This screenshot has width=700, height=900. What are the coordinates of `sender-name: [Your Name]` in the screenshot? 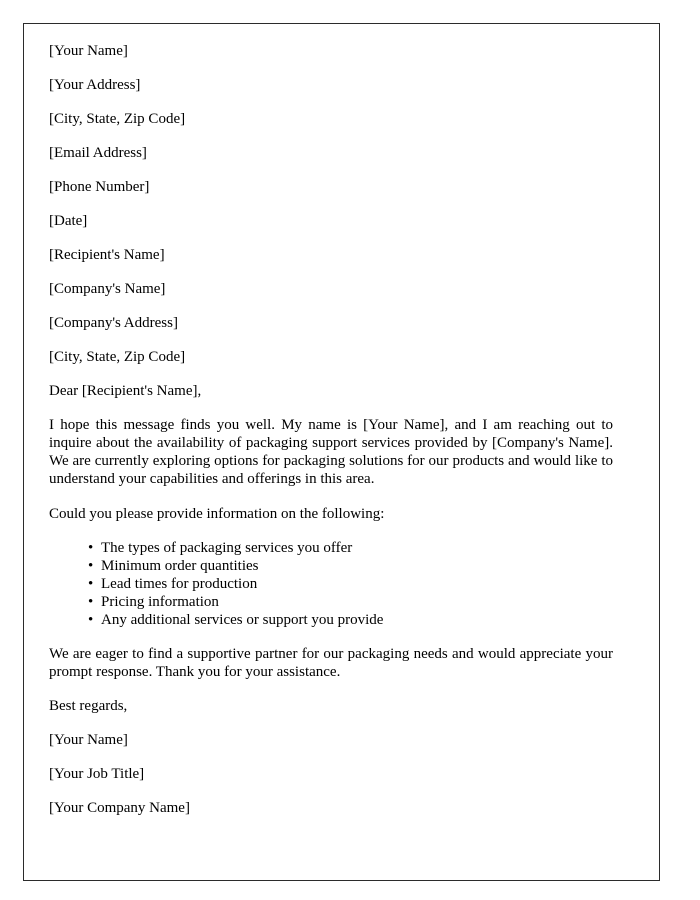 It's located at (88, 51).